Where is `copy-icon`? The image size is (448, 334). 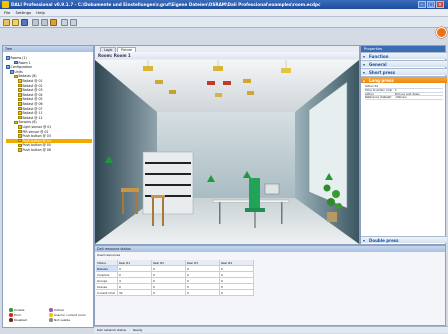
copy-icon is located at coordinates (44, 22).